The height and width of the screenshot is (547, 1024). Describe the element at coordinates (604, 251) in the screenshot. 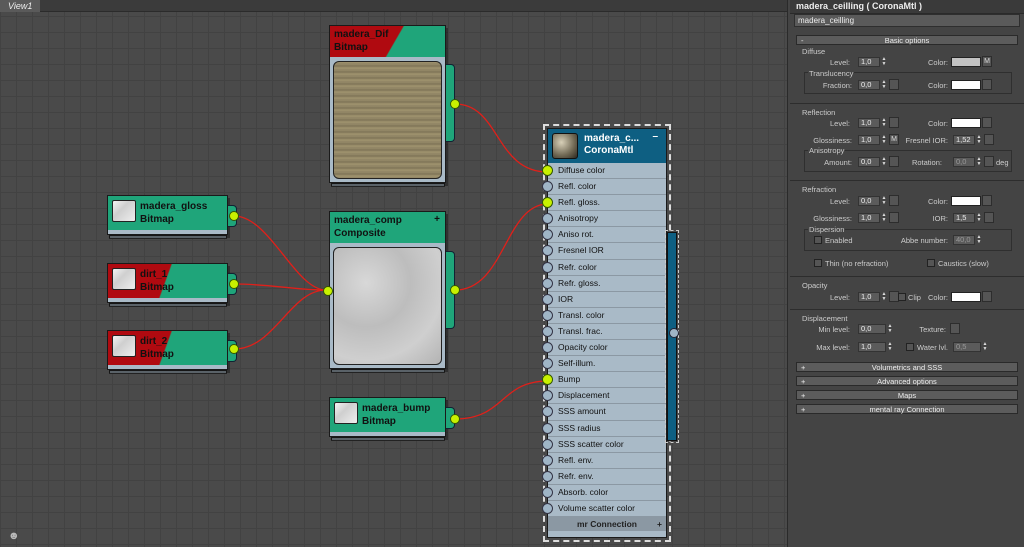

I see `slot-fresnel-ior: Fresnel IOR` at that location.